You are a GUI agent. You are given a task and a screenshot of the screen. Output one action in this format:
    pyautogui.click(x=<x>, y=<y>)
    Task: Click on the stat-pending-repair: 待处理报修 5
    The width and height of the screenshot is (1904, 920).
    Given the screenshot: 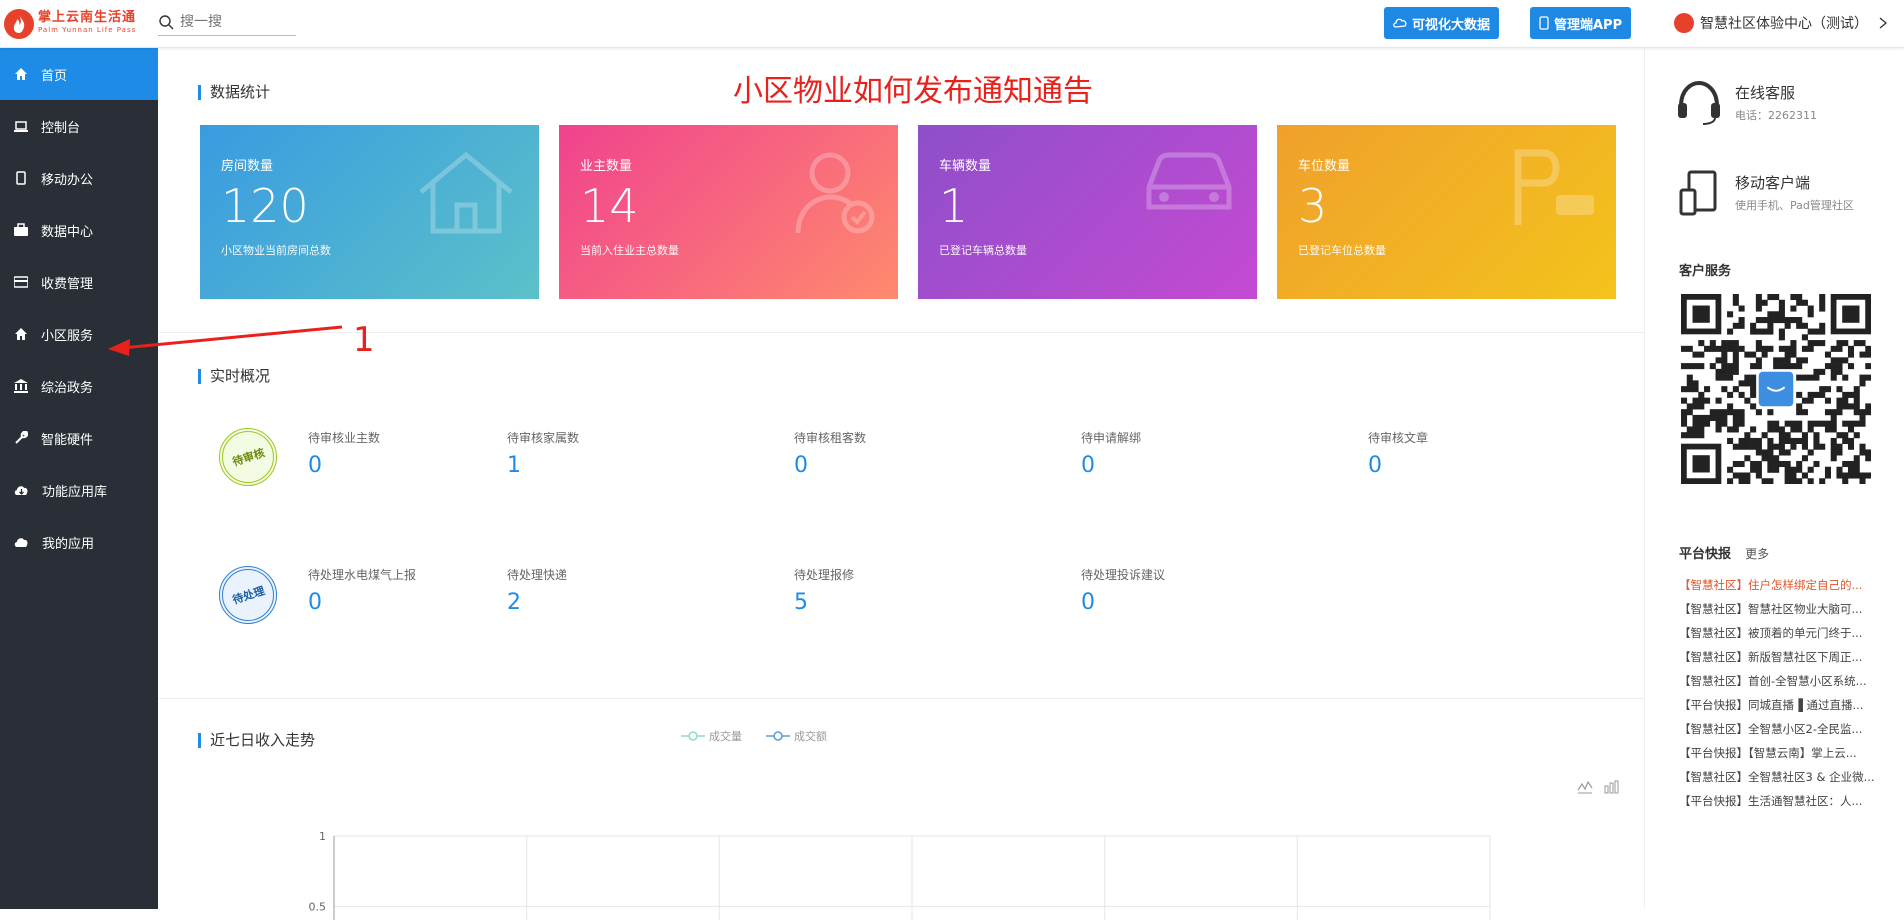 What is the action you would take?
    pyautogui.click(x=894, y=591)
    